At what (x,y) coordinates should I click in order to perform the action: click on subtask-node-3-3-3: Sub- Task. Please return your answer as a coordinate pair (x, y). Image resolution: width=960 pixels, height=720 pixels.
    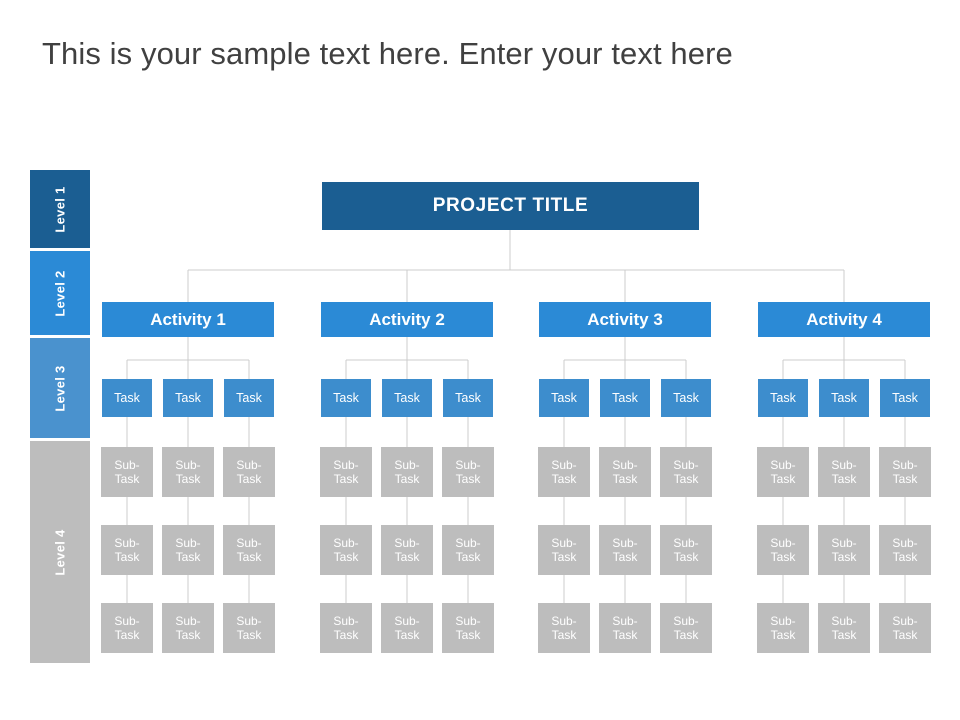
    Looking at the image, I should click on (686, 628).